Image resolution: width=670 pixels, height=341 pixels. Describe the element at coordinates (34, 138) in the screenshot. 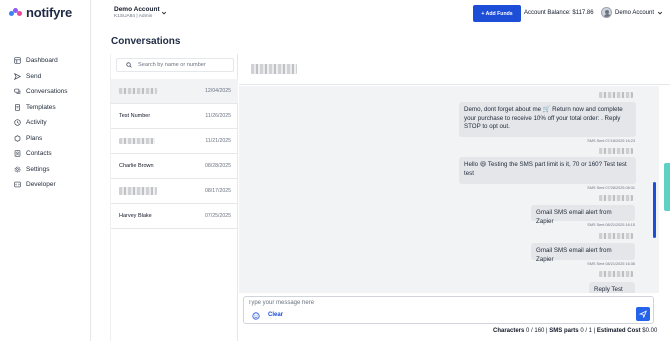

I see `nav-label: Plans` at that location.